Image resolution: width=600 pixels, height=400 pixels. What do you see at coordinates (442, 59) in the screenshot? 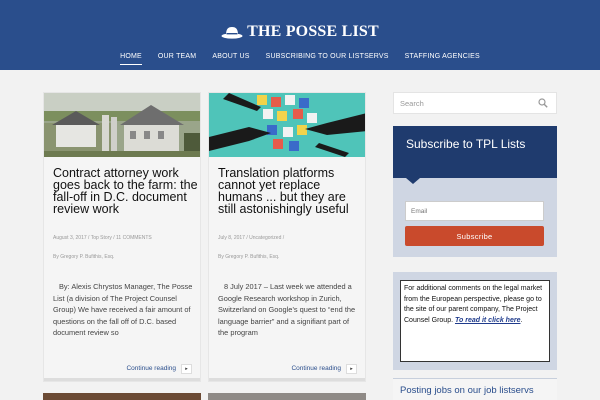
I see `nav-item-staffing-agencies: STAFFING AGENCIES` at bounding box center [442, 59].